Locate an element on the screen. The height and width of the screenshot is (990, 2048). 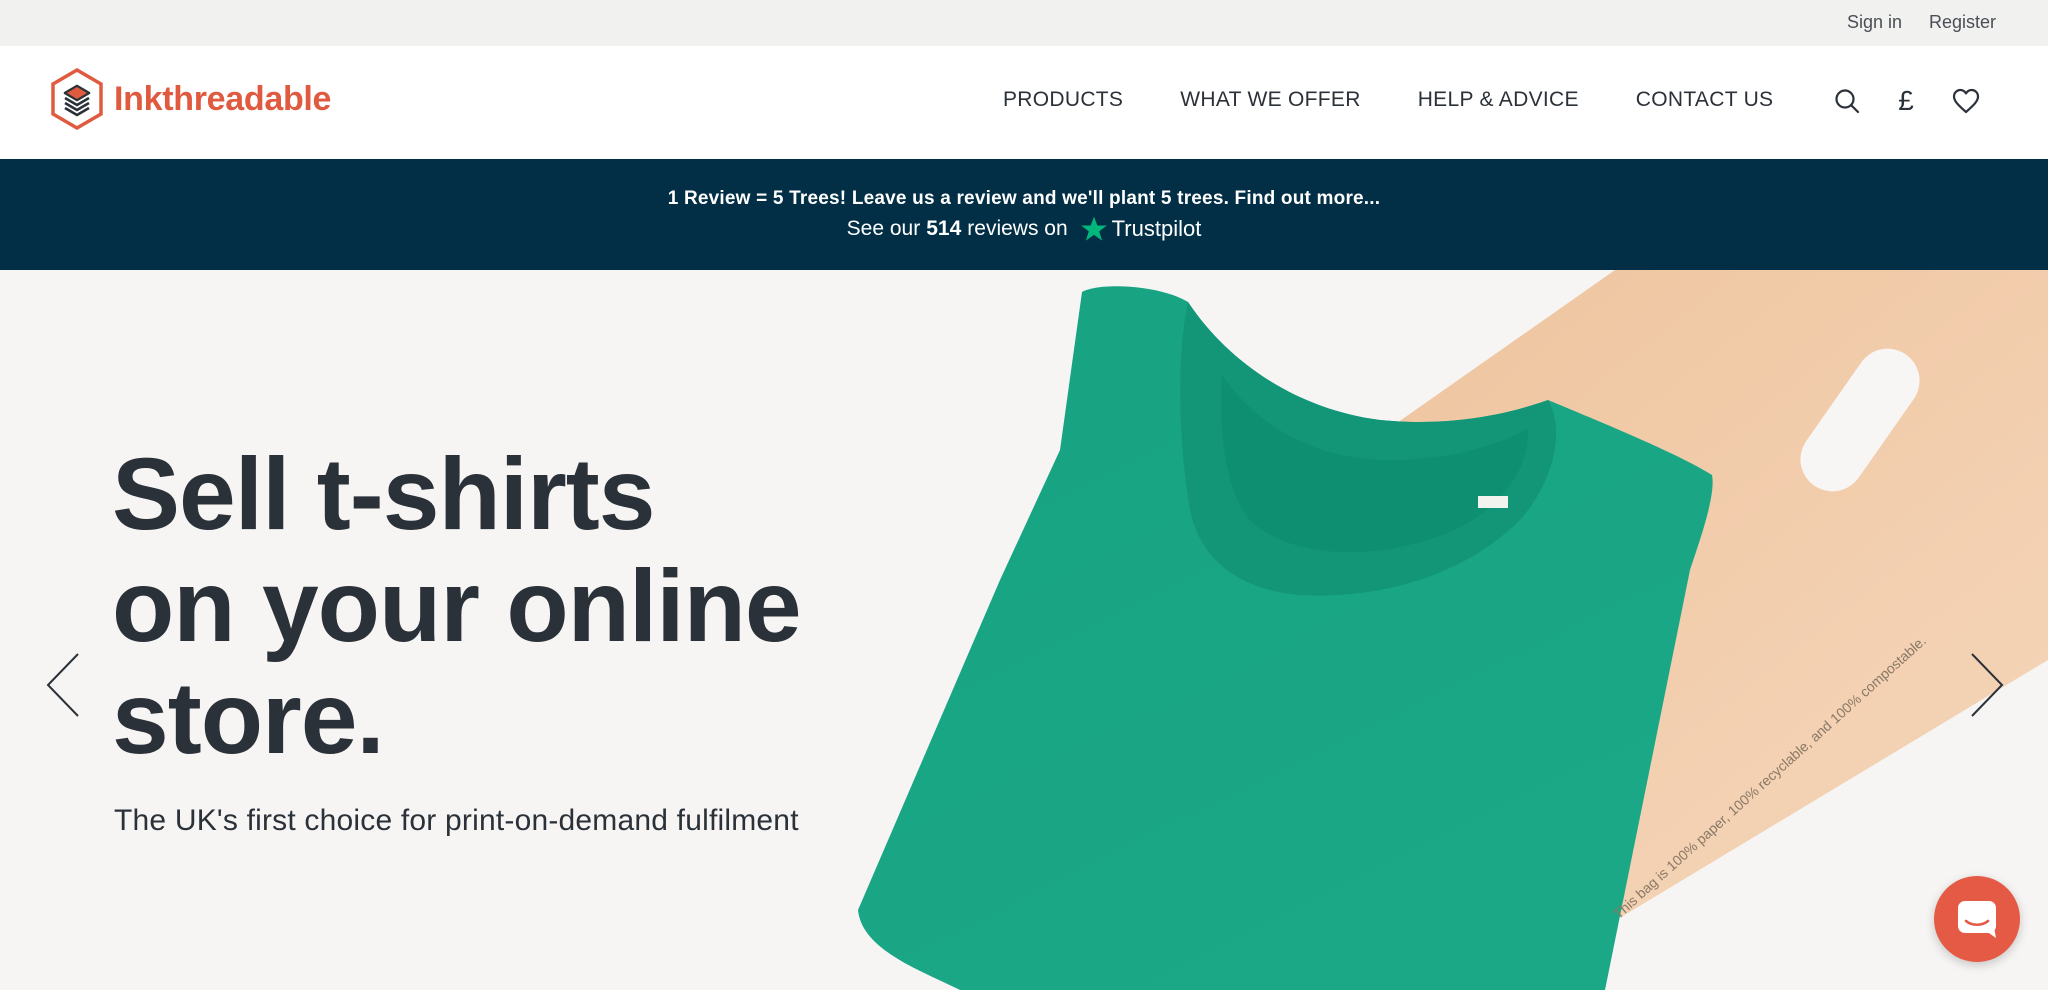
carousel-prev-arrow-icon is located at coordinates (64, 685).